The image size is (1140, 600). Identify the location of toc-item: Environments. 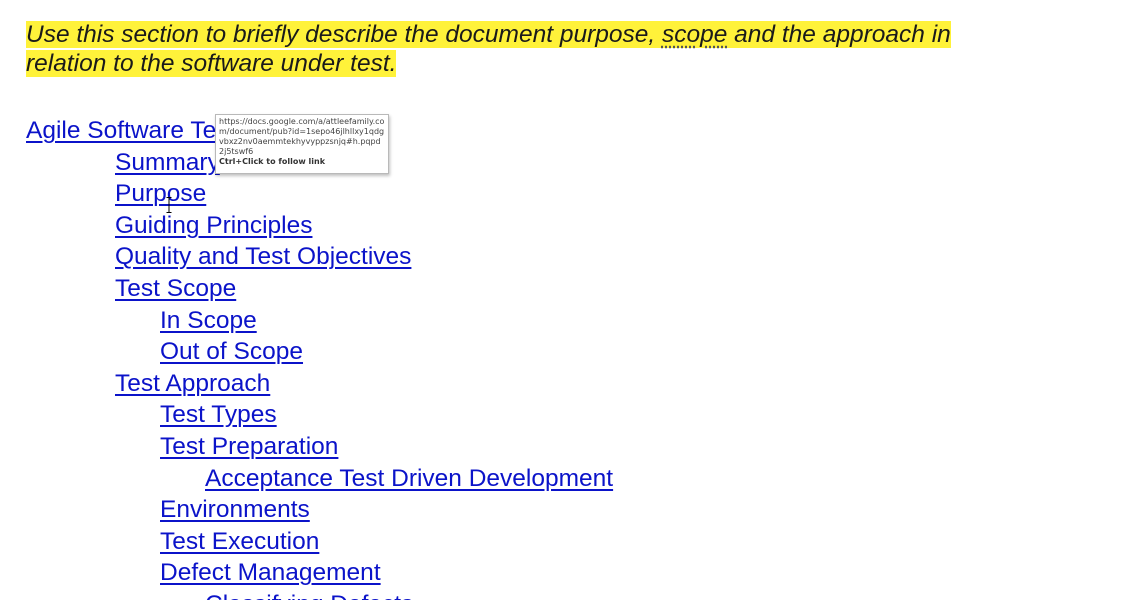
(235, 510).